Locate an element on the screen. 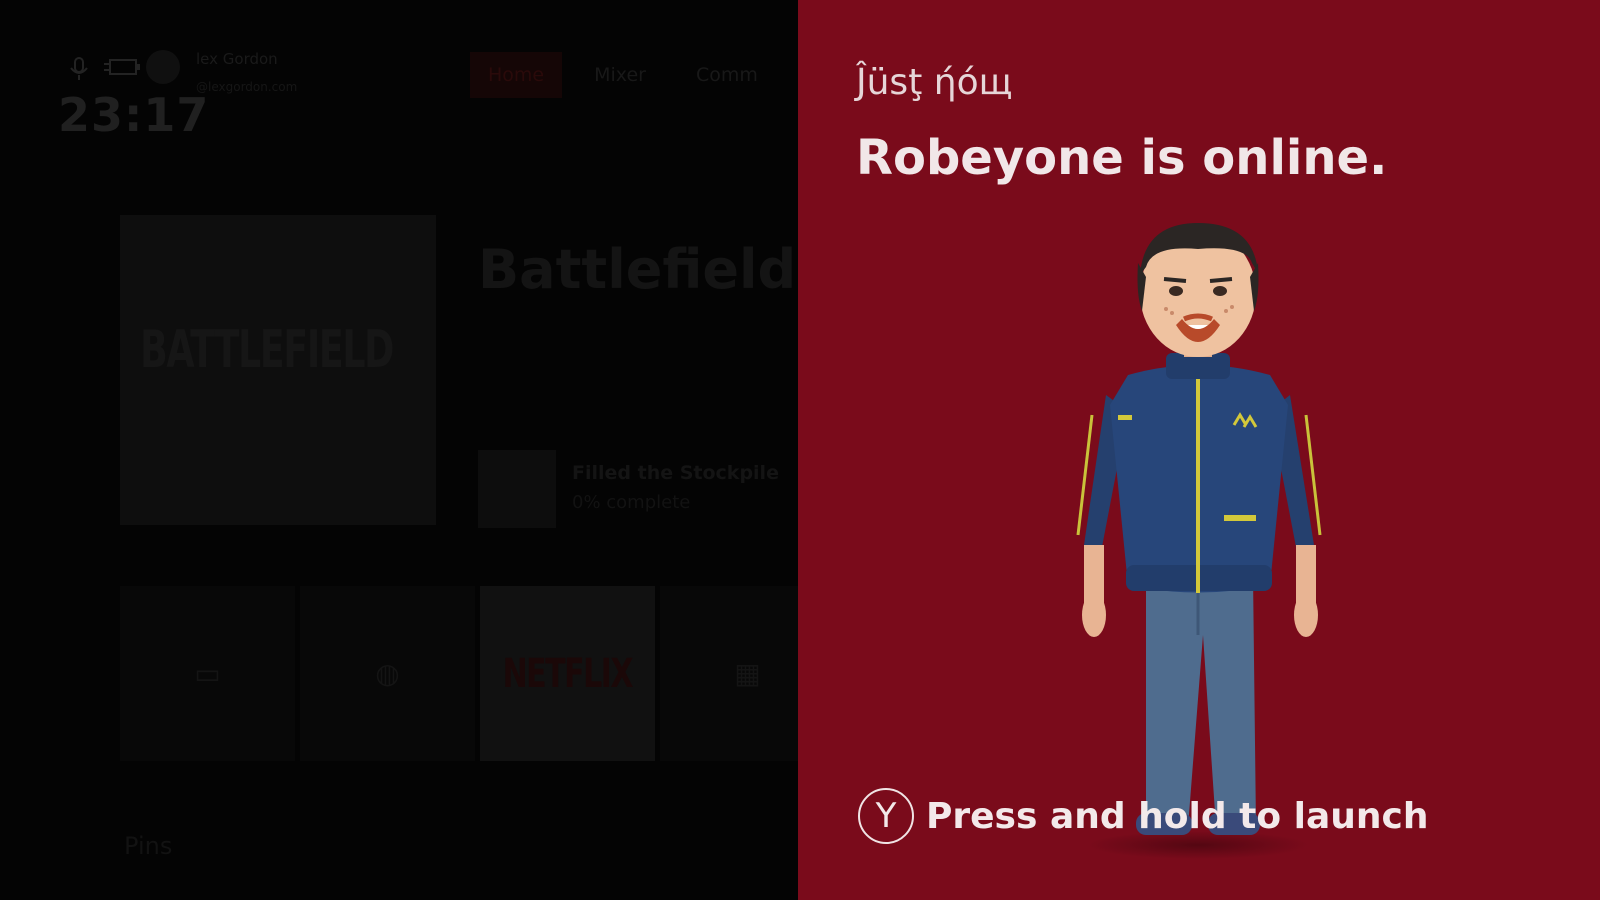  featured-art-text: BATTLEFIELD is located at coordinates (267, 350).